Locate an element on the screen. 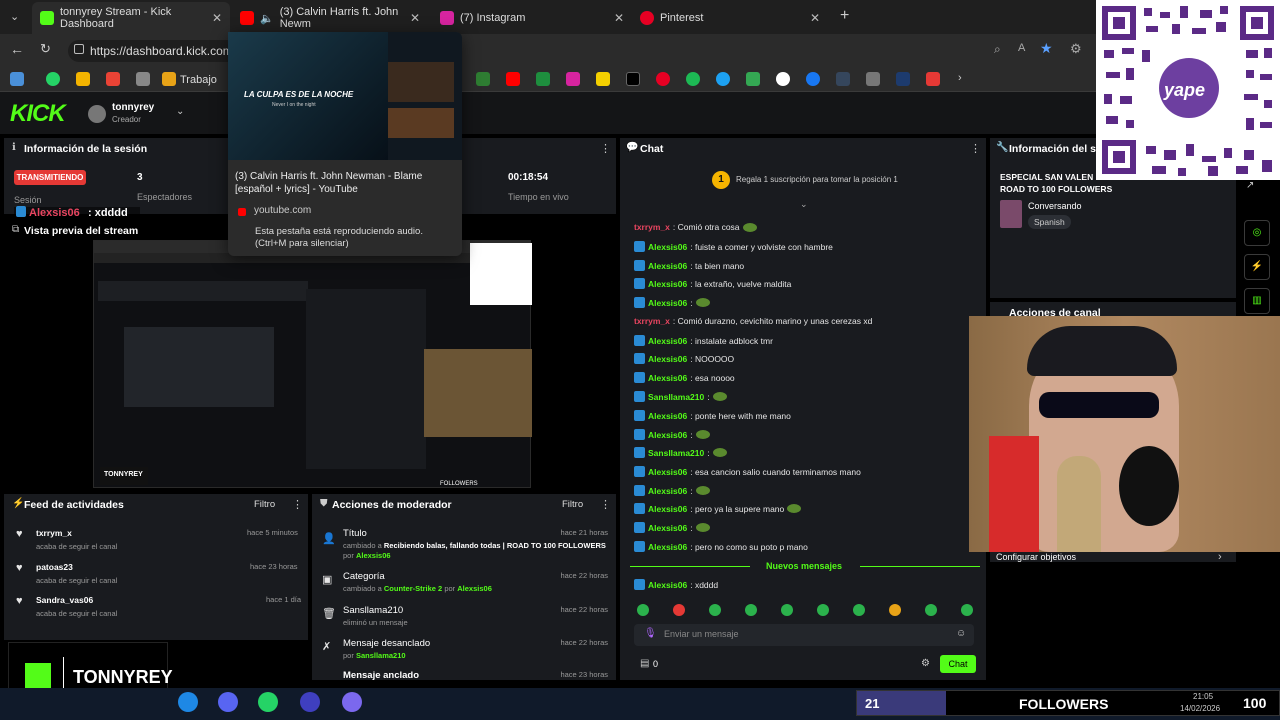 The image size is (1280, 720). tab-pinterest: Pinterest ✕ is located at coordinates (730, 18).